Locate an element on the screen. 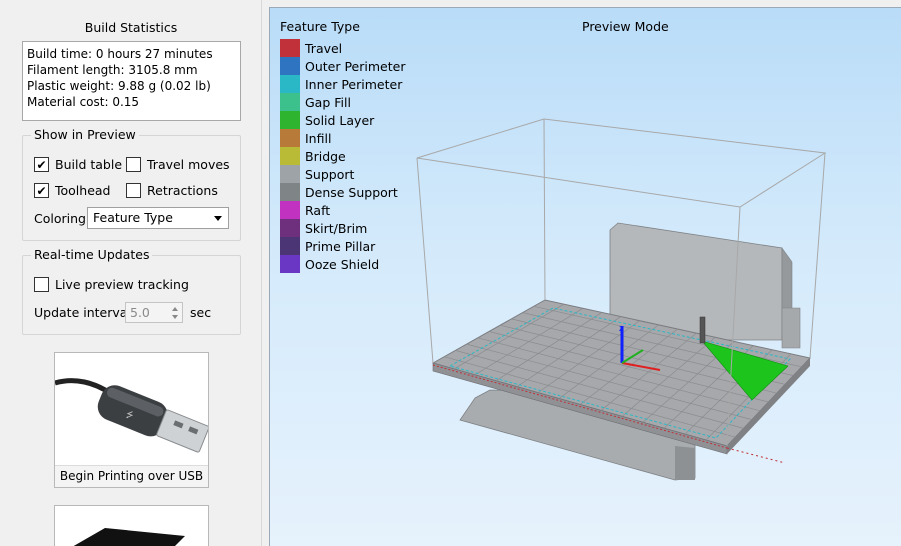  legend-item: Ooze Shield is located at coordinates (342, 264).